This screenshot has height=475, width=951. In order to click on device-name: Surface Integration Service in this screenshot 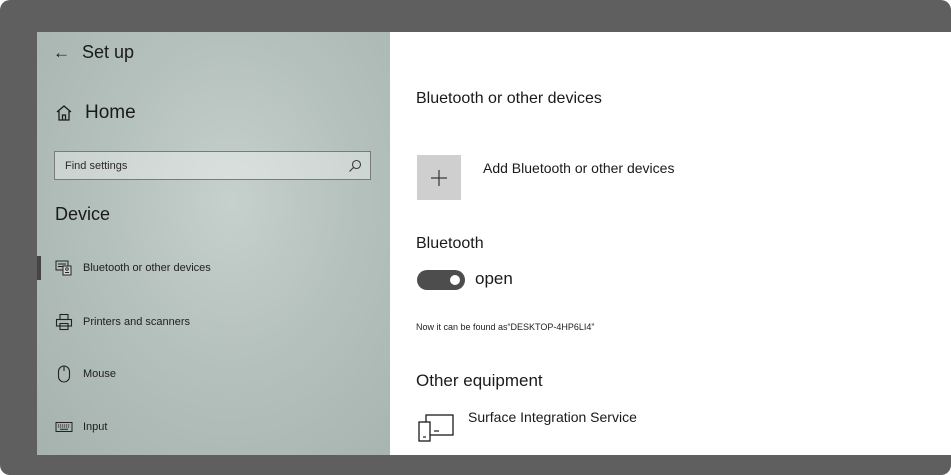, I will do `click(552, 417)`.